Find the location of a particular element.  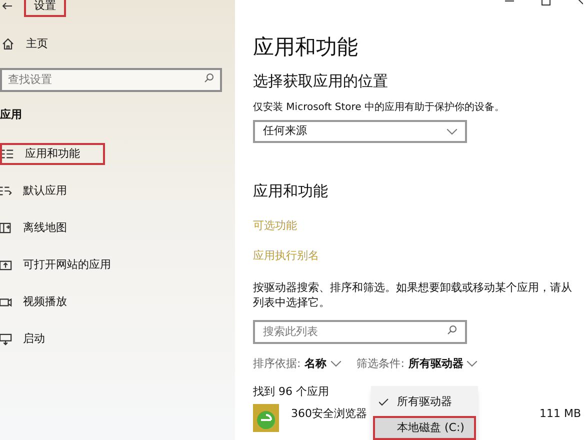

search-field: 查找设置 is located at coordinates (111, 80).